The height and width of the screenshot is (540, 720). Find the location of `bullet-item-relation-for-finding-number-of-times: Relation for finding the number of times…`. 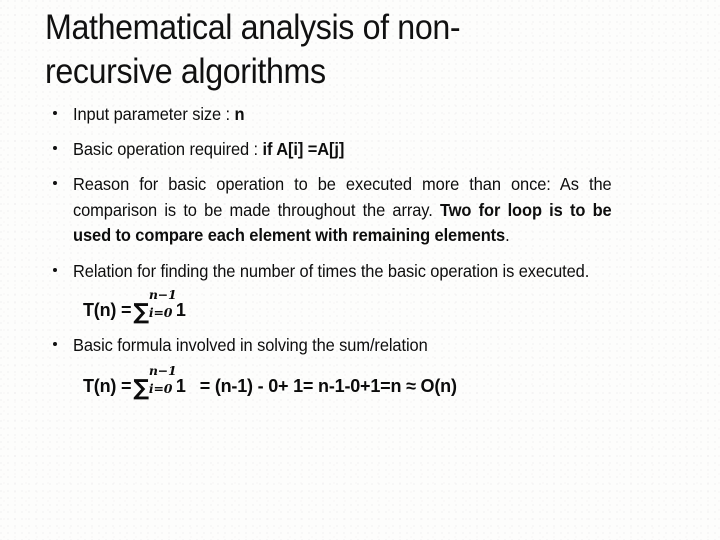

bullet-item-relation-for-finding-number-of-times: Relation for finding the number of times… is located at coordinates (360, 272).